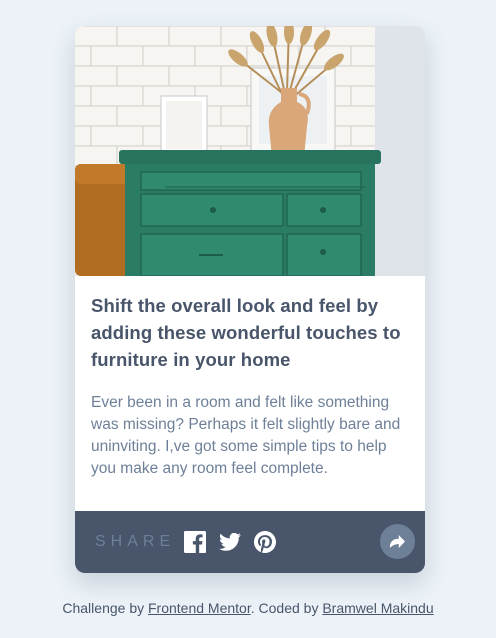 The image size is (496, 638). Describe the element at coordinates (135, 541) in the screenshot. I see `share-label: SHARE` at that location.